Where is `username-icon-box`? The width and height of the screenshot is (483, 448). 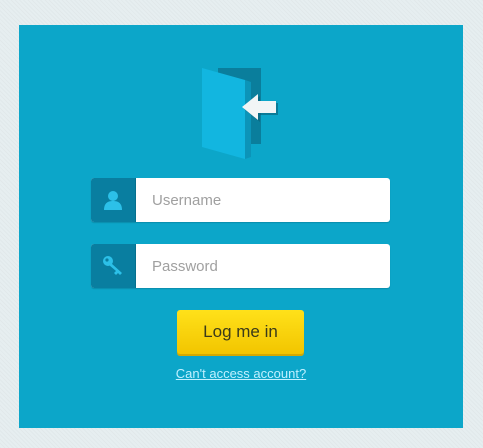
username-icon-box is located at coordinates (113, 200).